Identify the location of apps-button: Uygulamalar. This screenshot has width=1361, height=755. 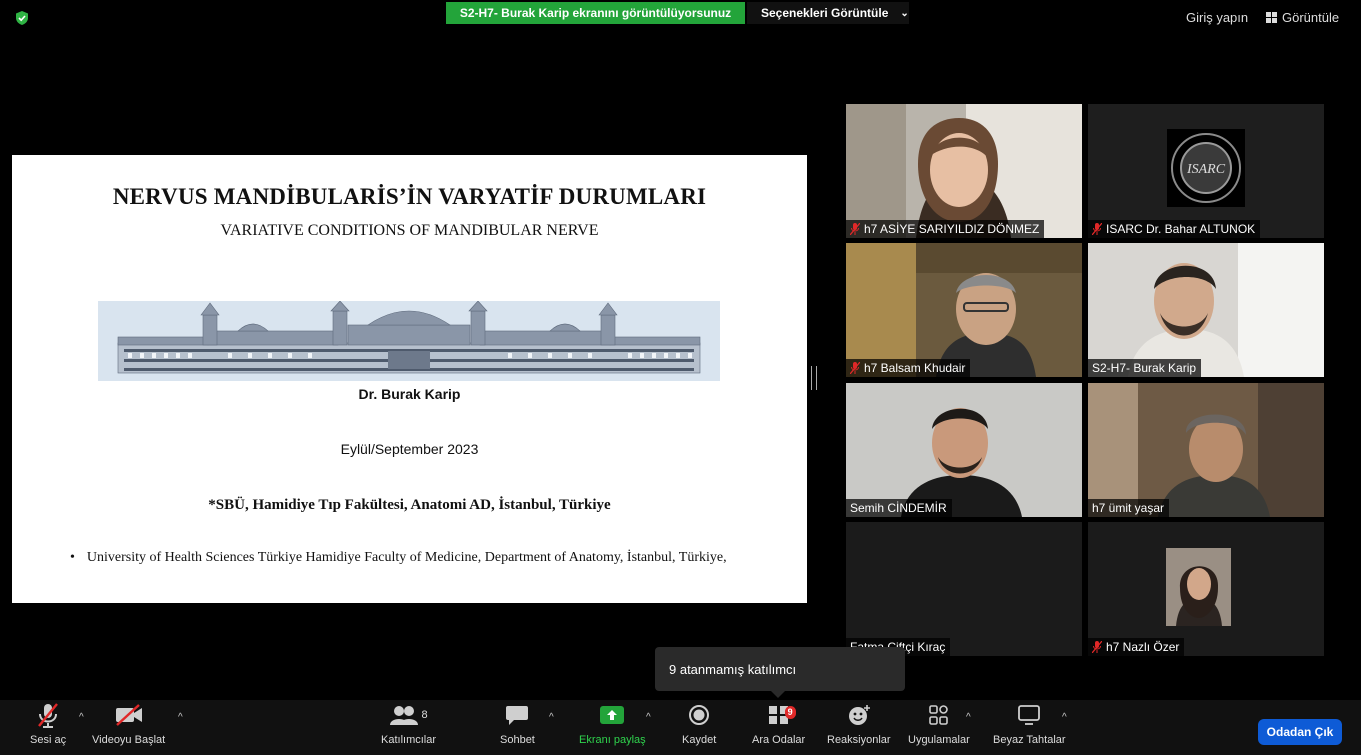
(939, 727).